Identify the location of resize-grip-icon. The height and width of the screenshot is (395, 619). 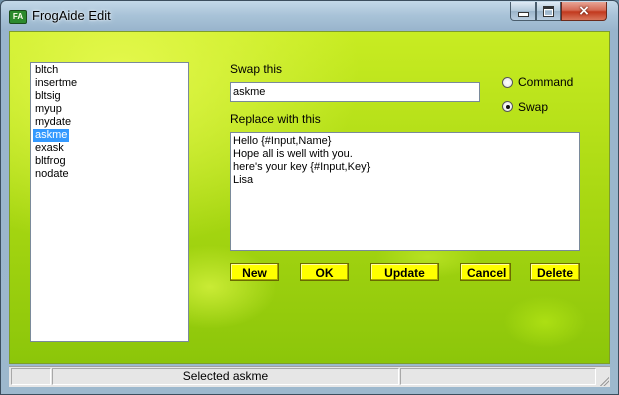
(604, 381).